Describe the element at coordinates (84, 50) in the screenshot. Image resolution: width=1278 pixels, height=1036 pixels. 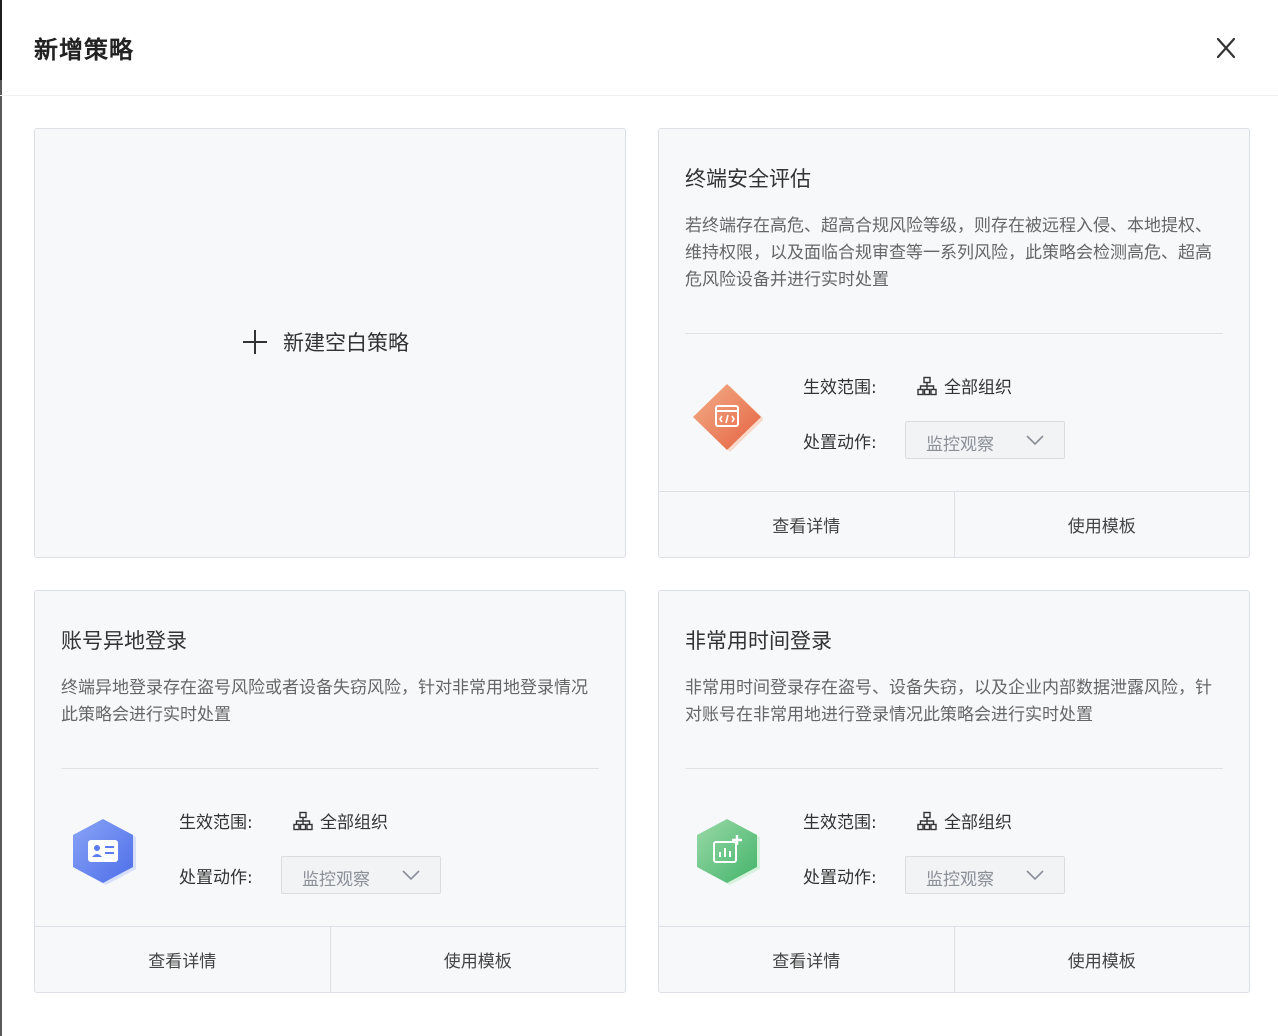
I see `dialog-title: 新增策略` at that location.